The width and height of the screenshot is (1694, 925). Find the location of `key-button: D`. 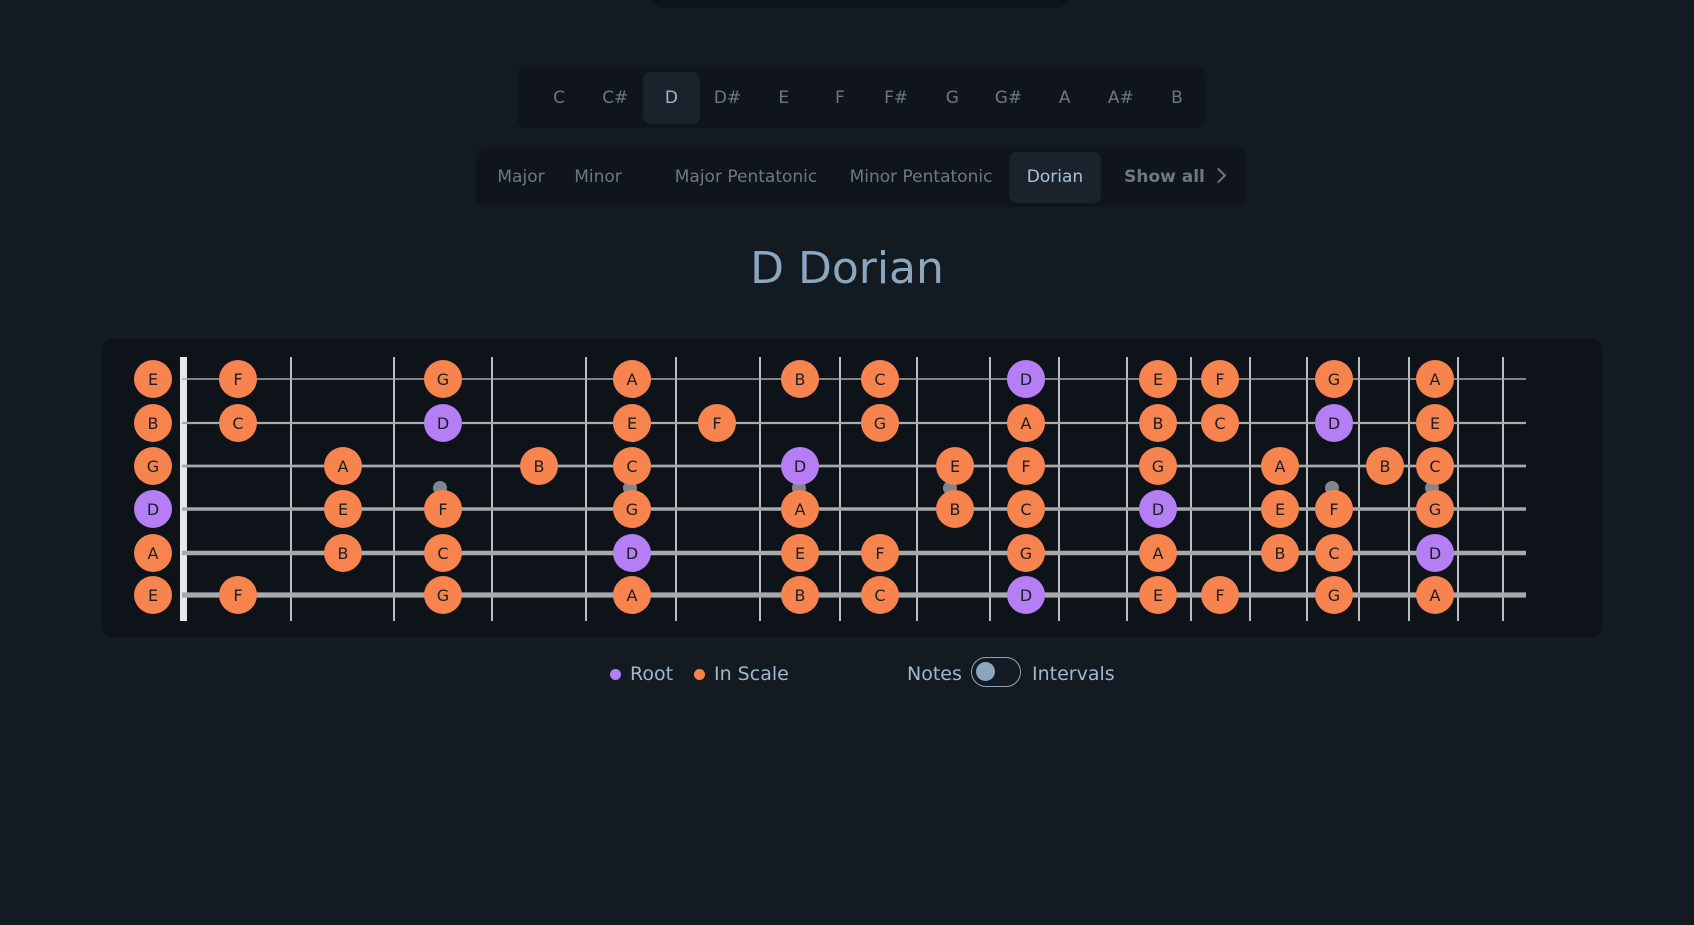

key-button: D is located at coordinates (671, 98).